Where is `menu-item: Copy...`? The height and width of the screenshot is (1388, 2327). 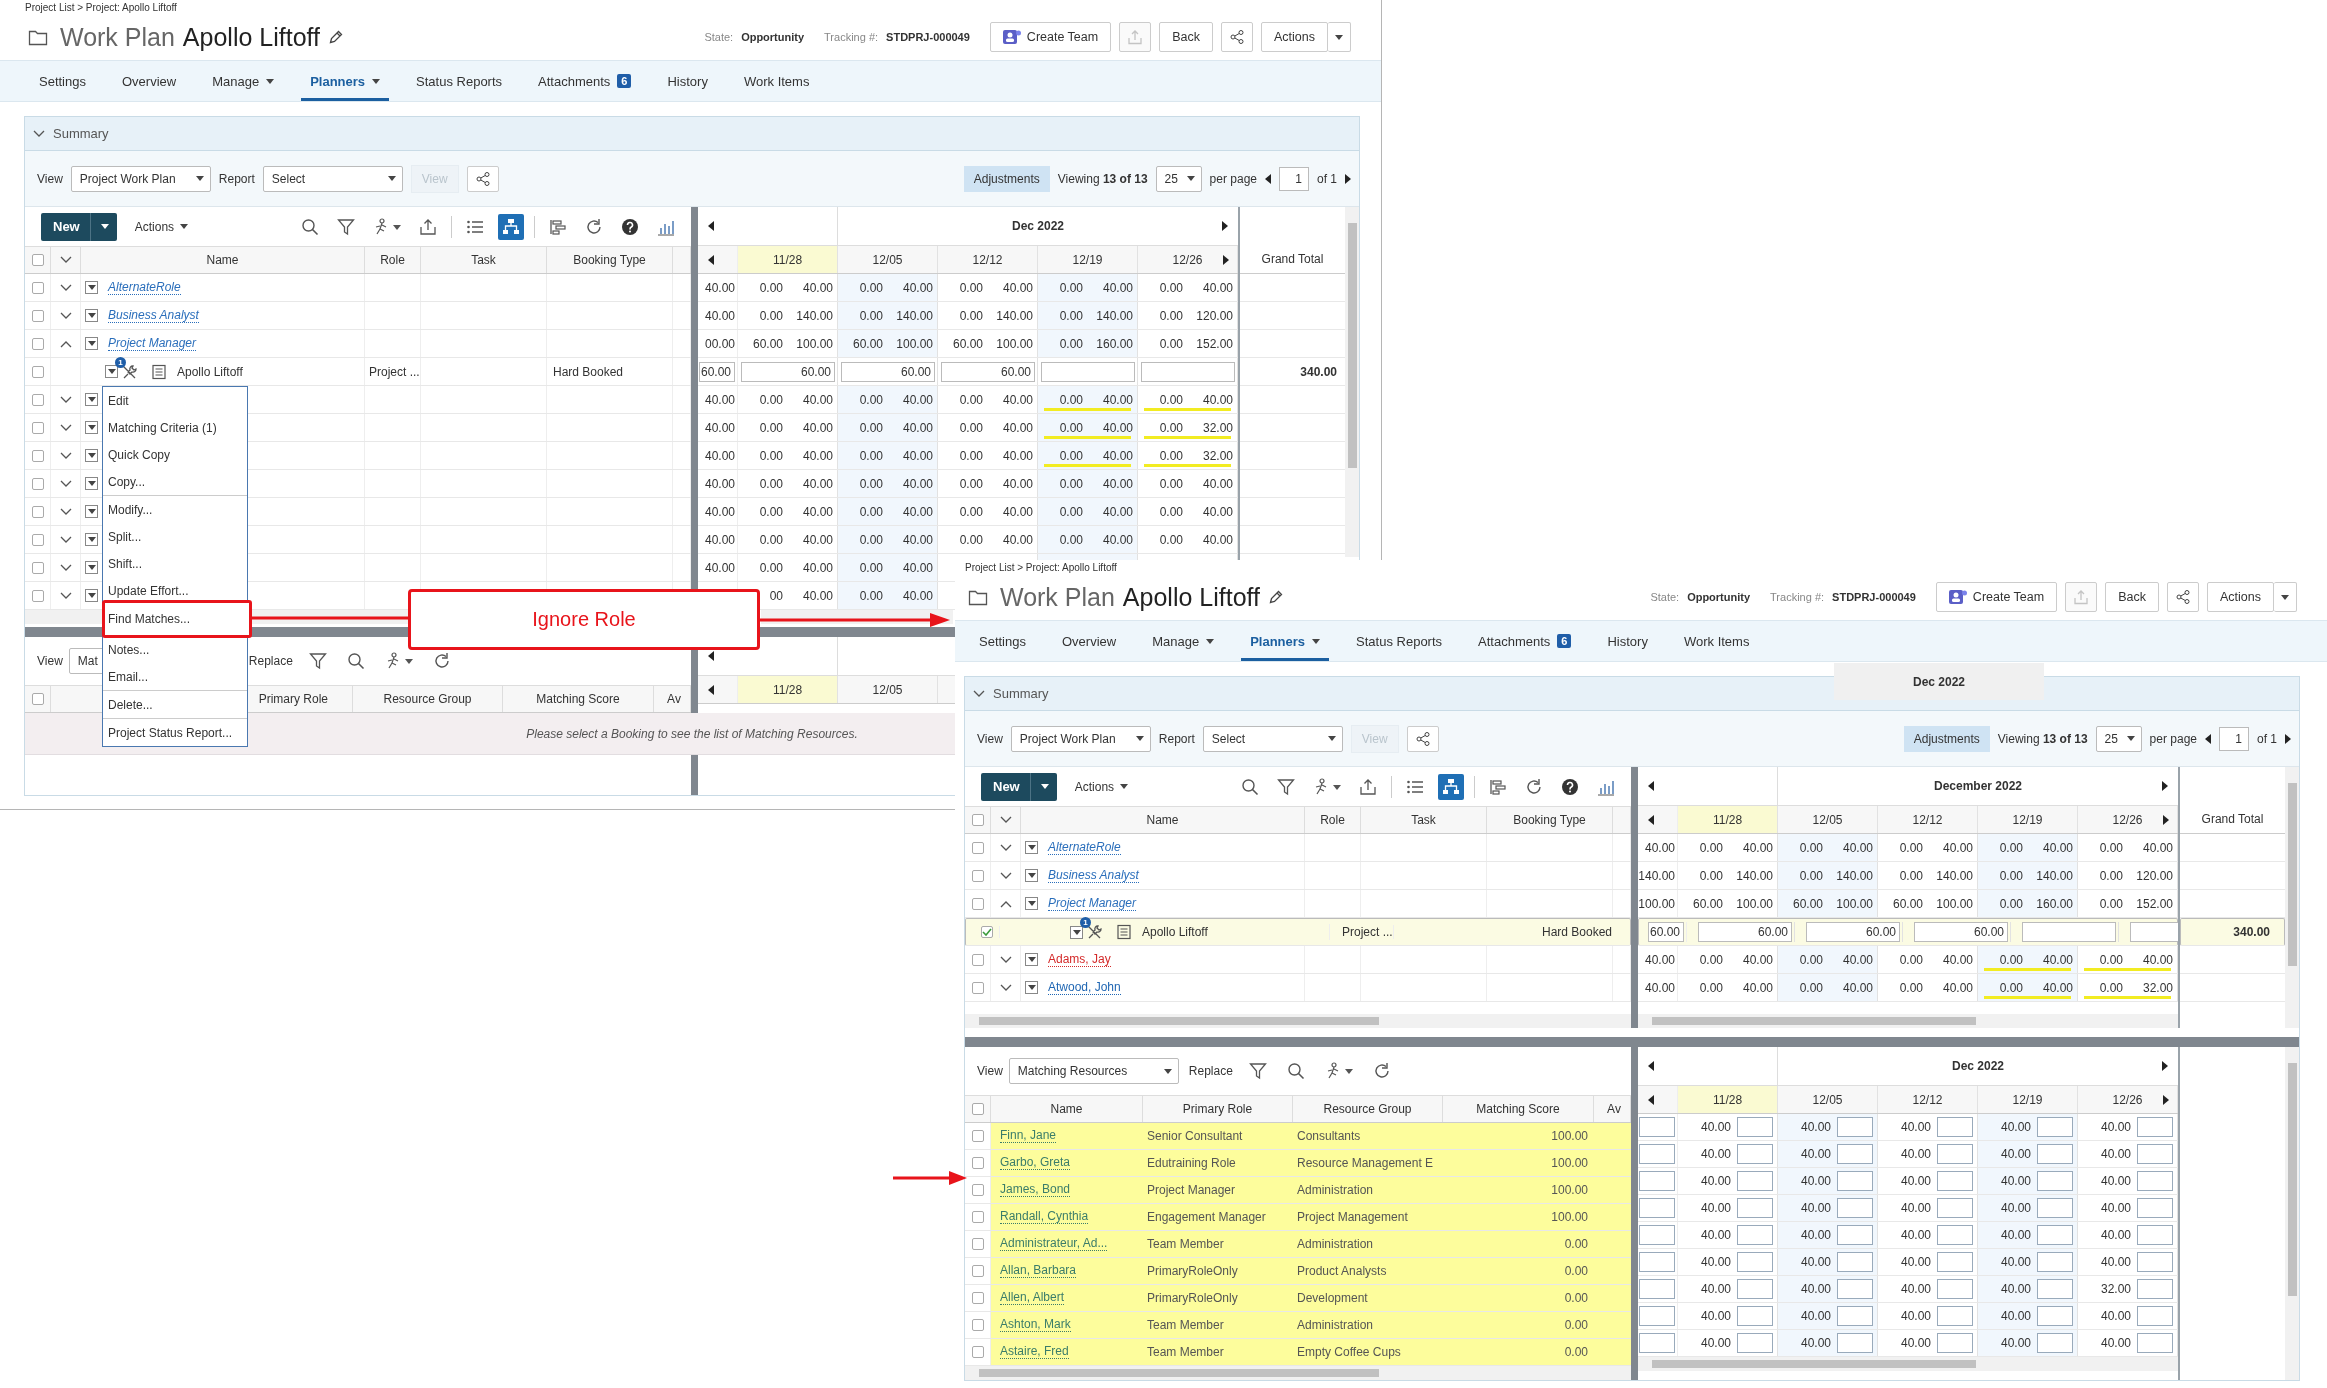
menu-item: Copy... is located at coordinates (175, 481).